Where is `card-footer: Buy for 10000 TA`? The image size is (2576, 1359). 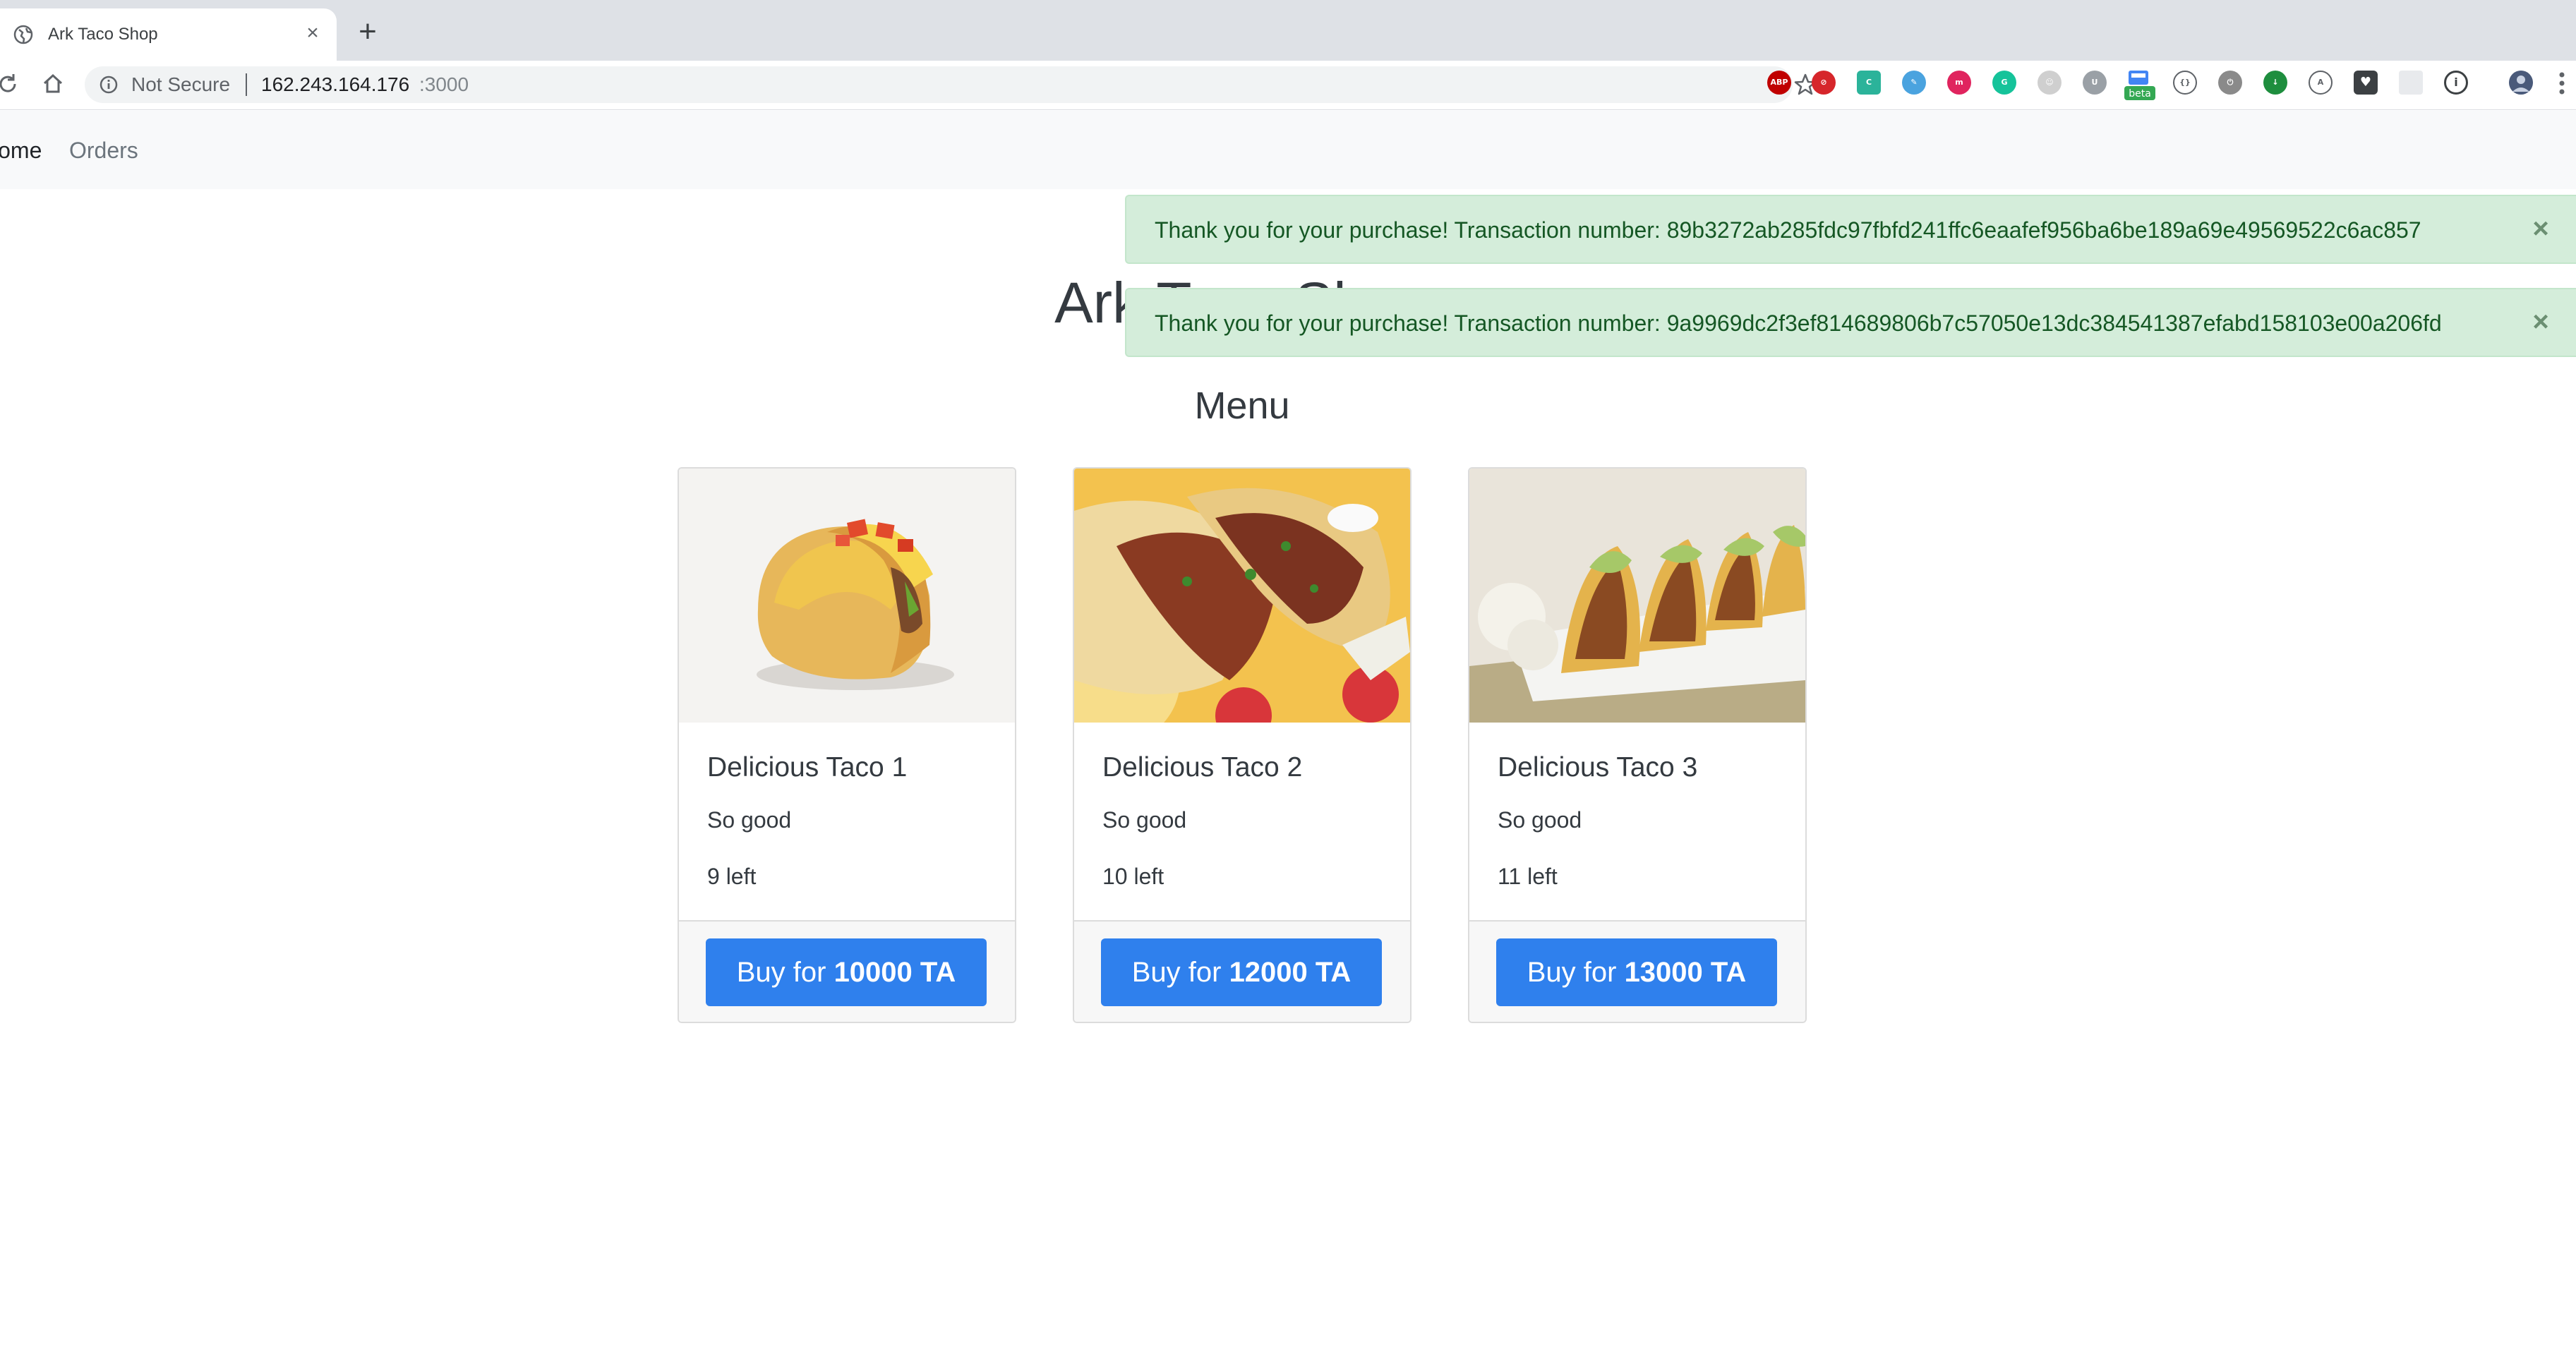 card-footer: Buy for 10000 TA is located at coordinates (847, 971).